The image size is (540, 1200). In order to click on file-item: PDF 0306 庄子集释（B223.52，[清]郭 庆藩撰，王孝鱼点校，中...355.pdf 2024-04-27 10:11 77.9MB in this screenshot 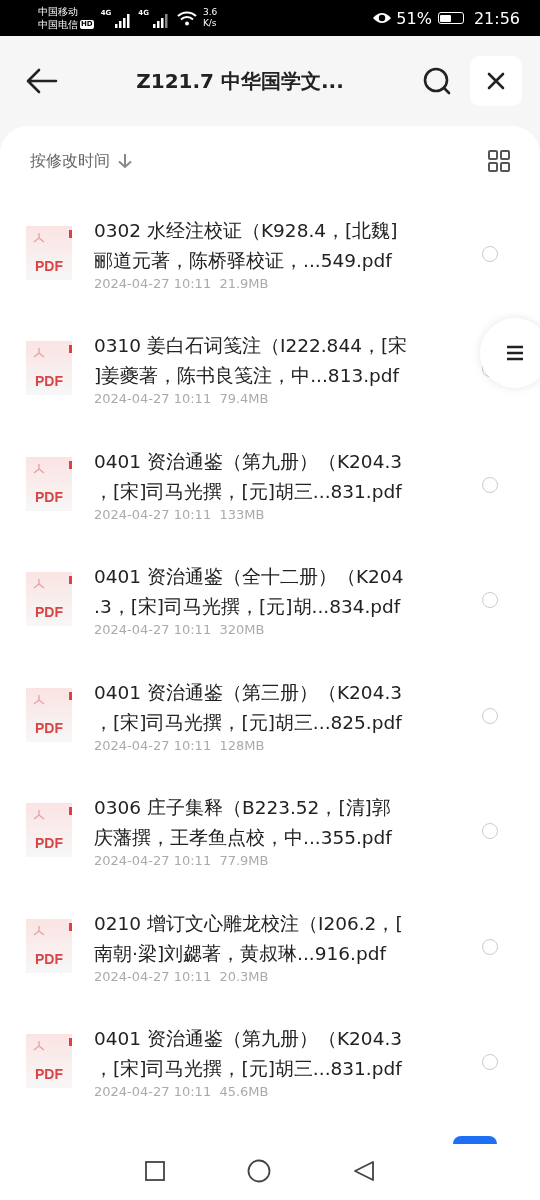, I will do `click(270, 831)`.